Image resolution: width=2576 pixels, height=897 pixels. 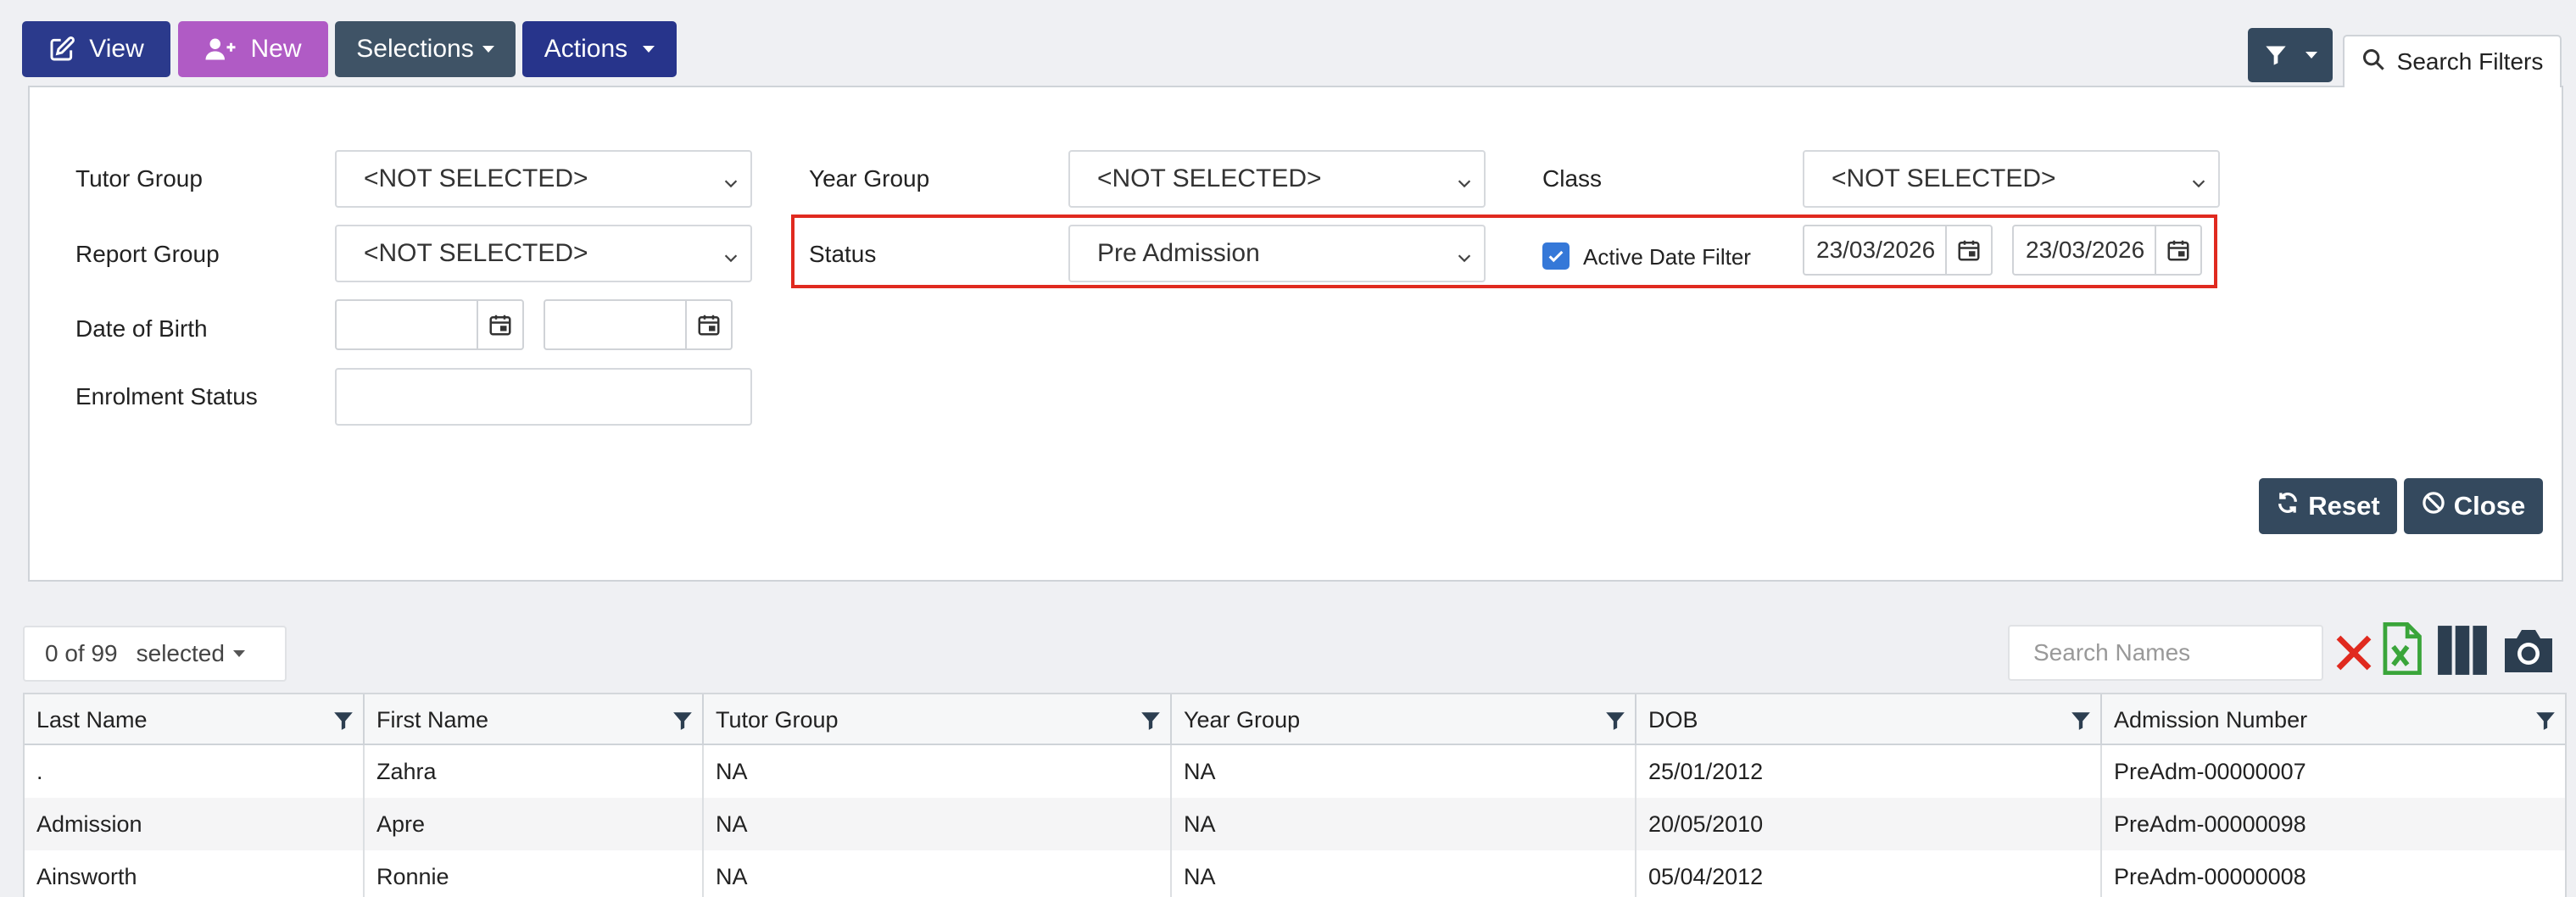 What do you see at coordinates (534, 873) in the screenshot?
I see `cell-first-name: Ronnie` at bounding box center [534, 873].